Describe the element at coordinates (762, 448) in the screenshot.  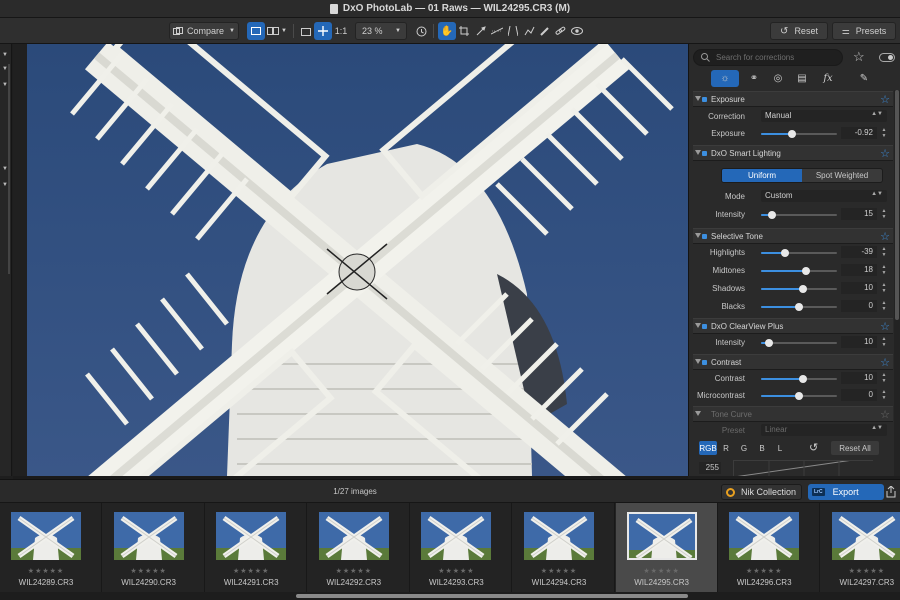
I see `channel-b: B` at that location.